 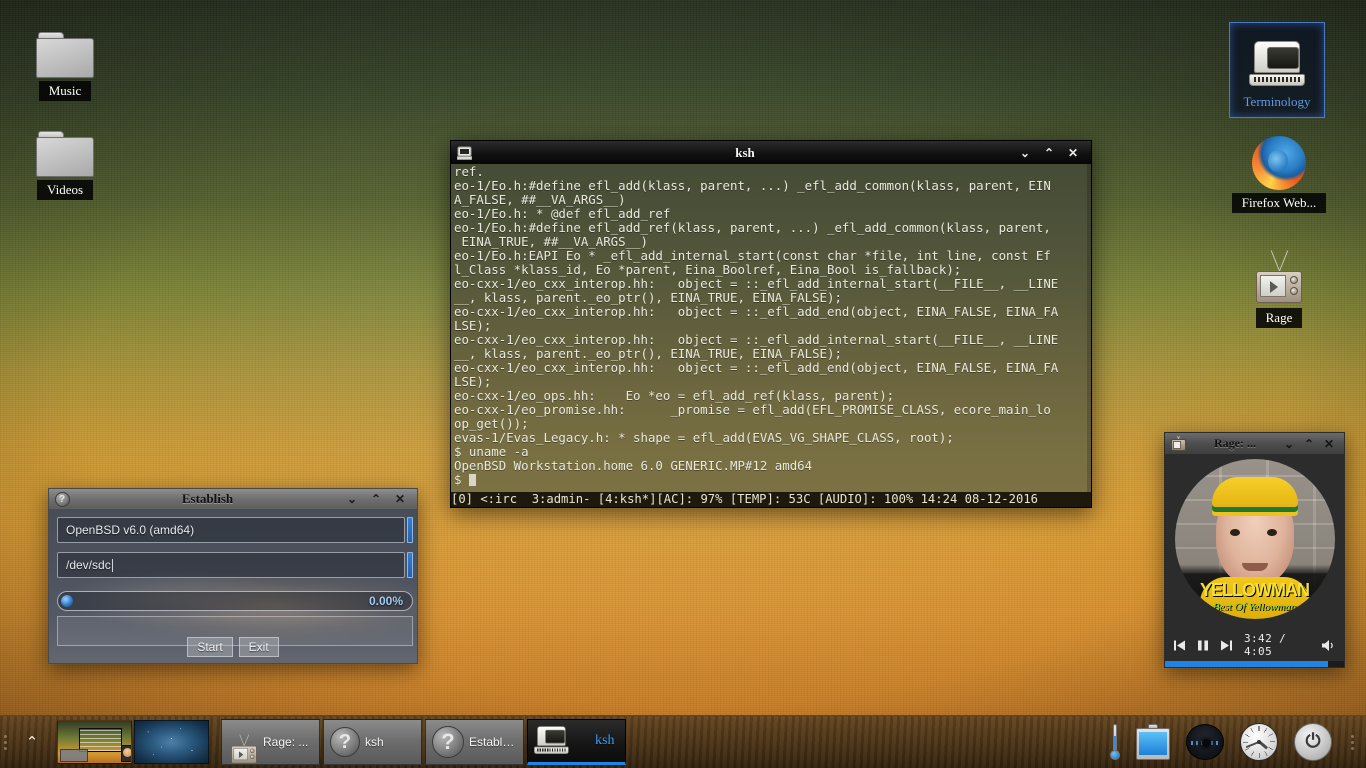 What do you see at coordinates (745, 152) in the screenshot?
I see `terminal-title: ksh` at bounding box center [745, 152].